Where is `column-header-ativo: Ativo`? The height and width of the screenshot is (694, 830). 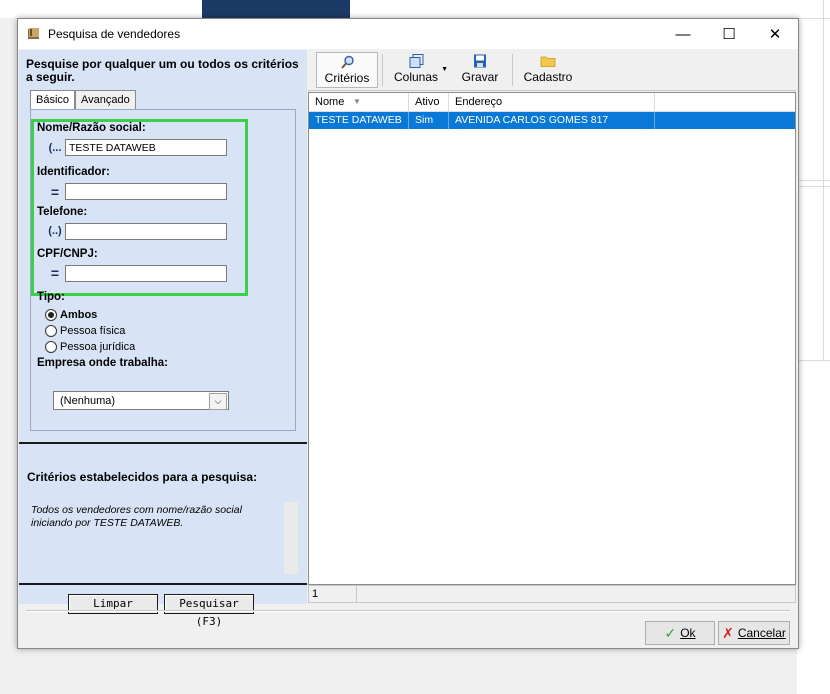 column-header-ativo: Ativo is located at coordinates (429, 102).